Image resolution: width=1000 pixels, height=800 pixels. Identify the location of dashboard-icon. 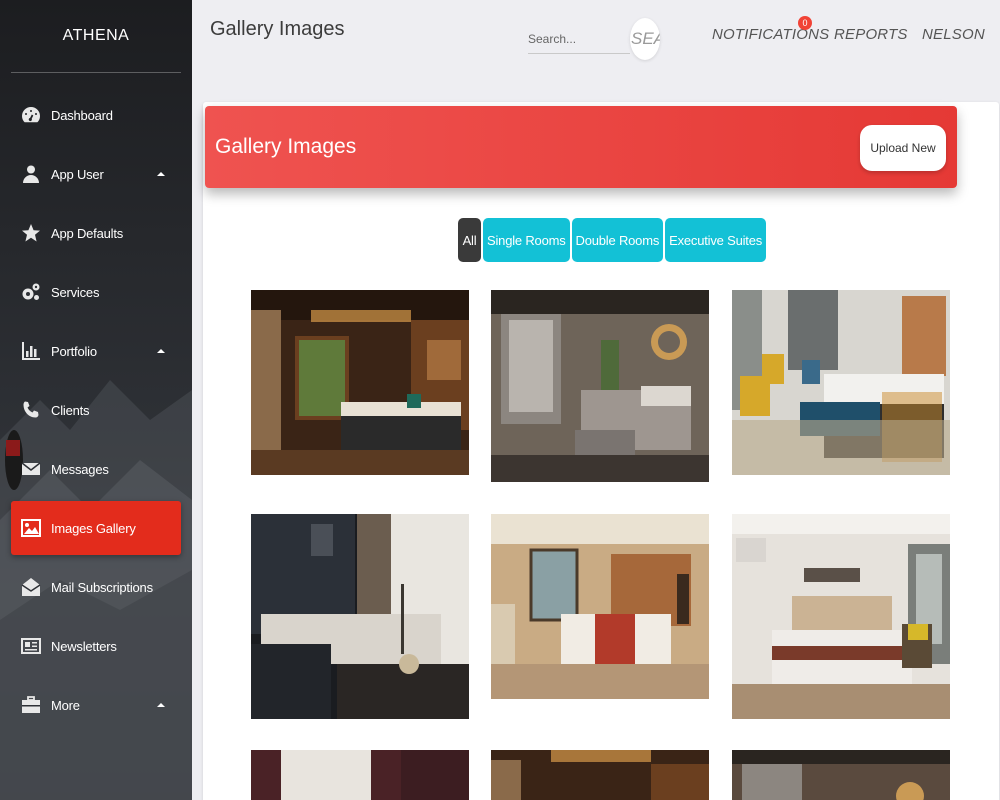
(31, 115).